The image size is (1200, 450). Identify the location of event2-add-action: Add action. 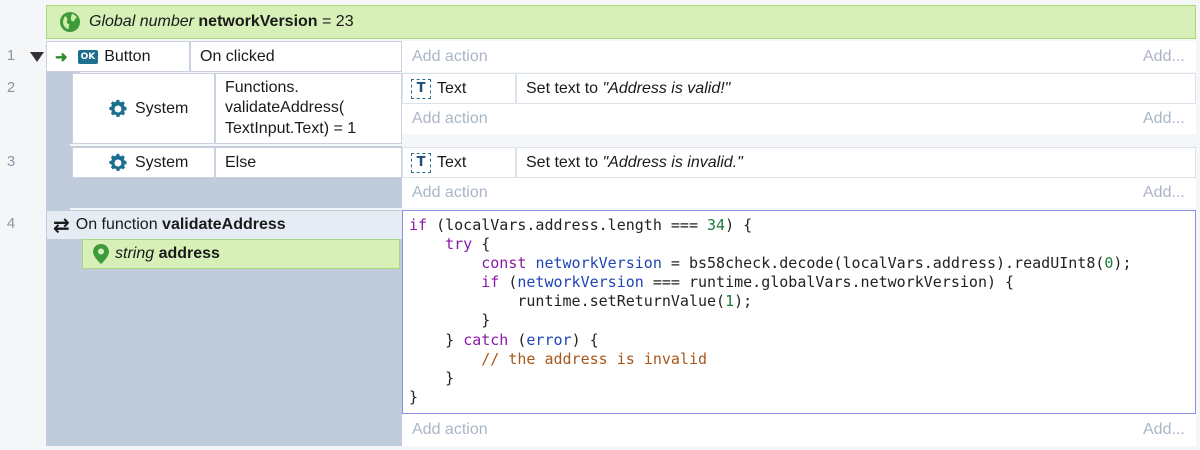
(450, 119).